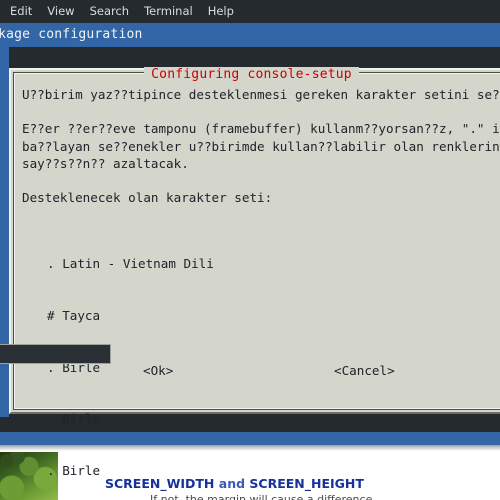 This screenshot has height=500, width=500. Describe the element at coordinates (250, 35) in the screenshot. I see `terminal-titlebar: Package configuration` at that location.